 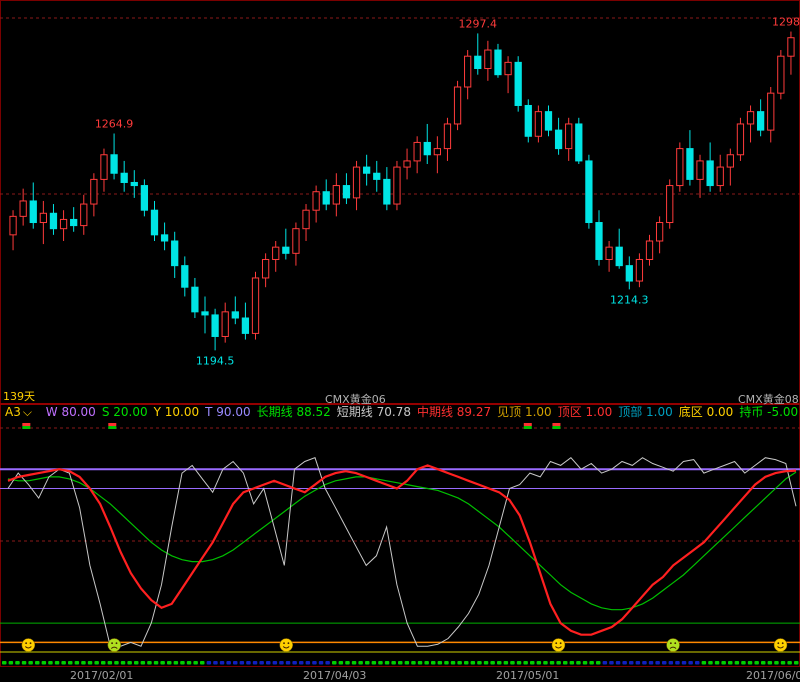 What do you see at coordinates (645, 412) in the screenshot?
I see `indicator-param: 顶部 1.00` at bounding box center [645, 412].